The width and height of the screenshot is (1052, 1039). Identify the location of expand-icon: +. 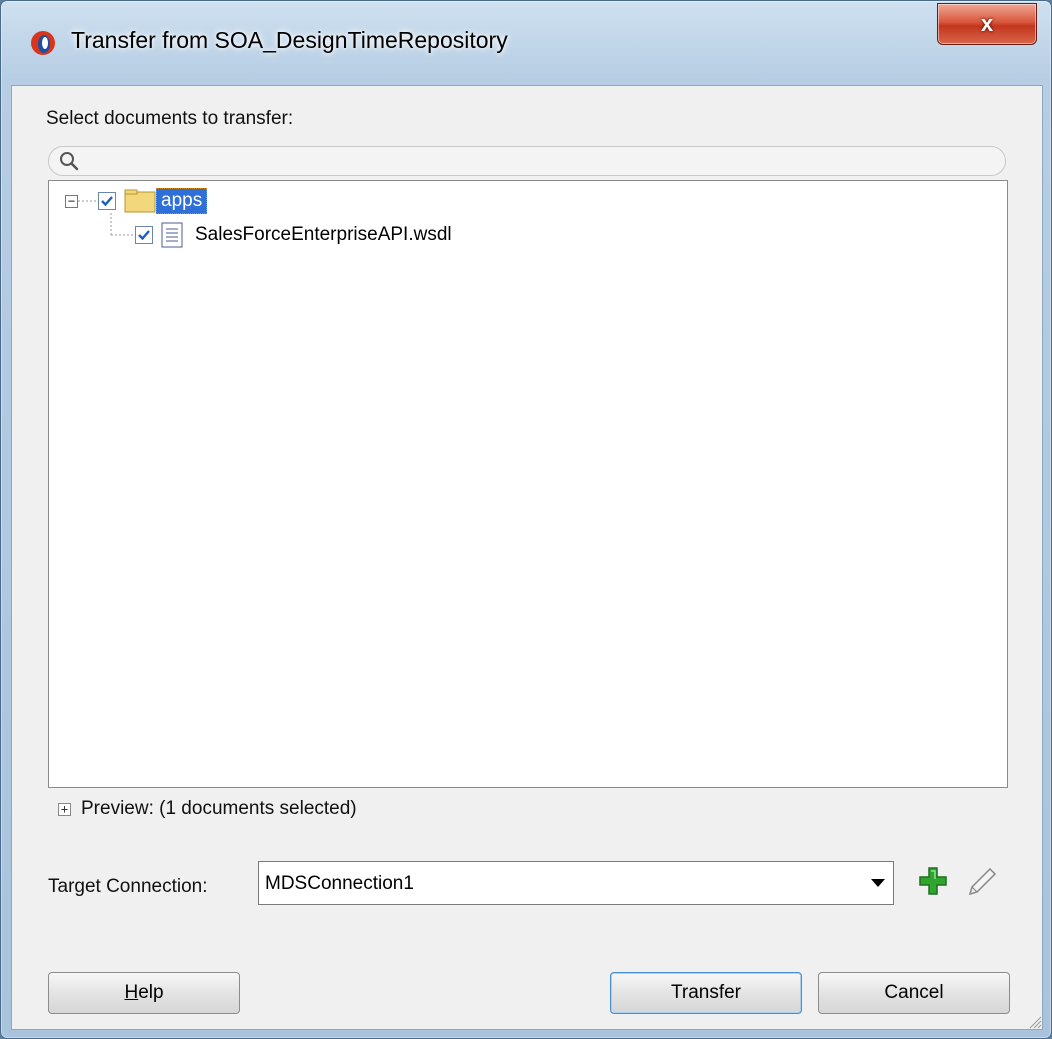
(64, 809).